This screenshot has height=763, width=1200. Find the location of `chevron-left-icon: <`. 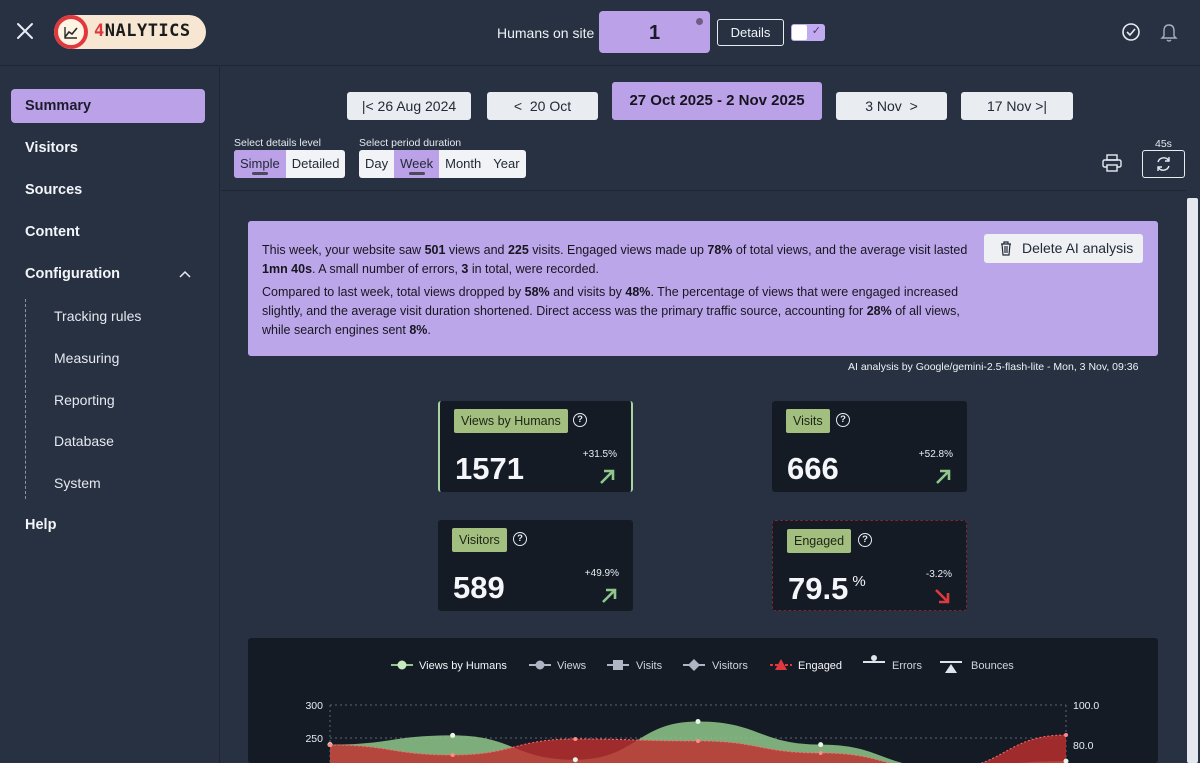

chevron-left-icon: < is located at coordinates (521, 106).